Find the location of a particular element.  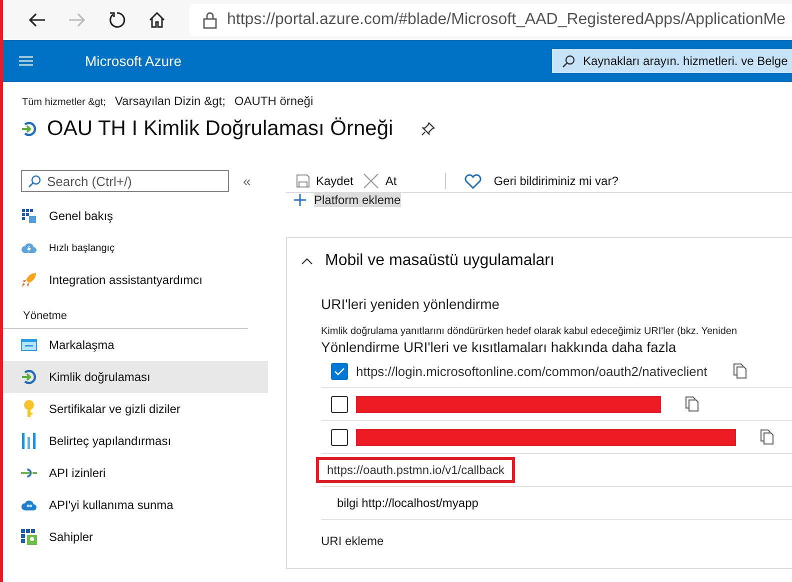

chevron-up-icon is located at coordinates (307, 261).